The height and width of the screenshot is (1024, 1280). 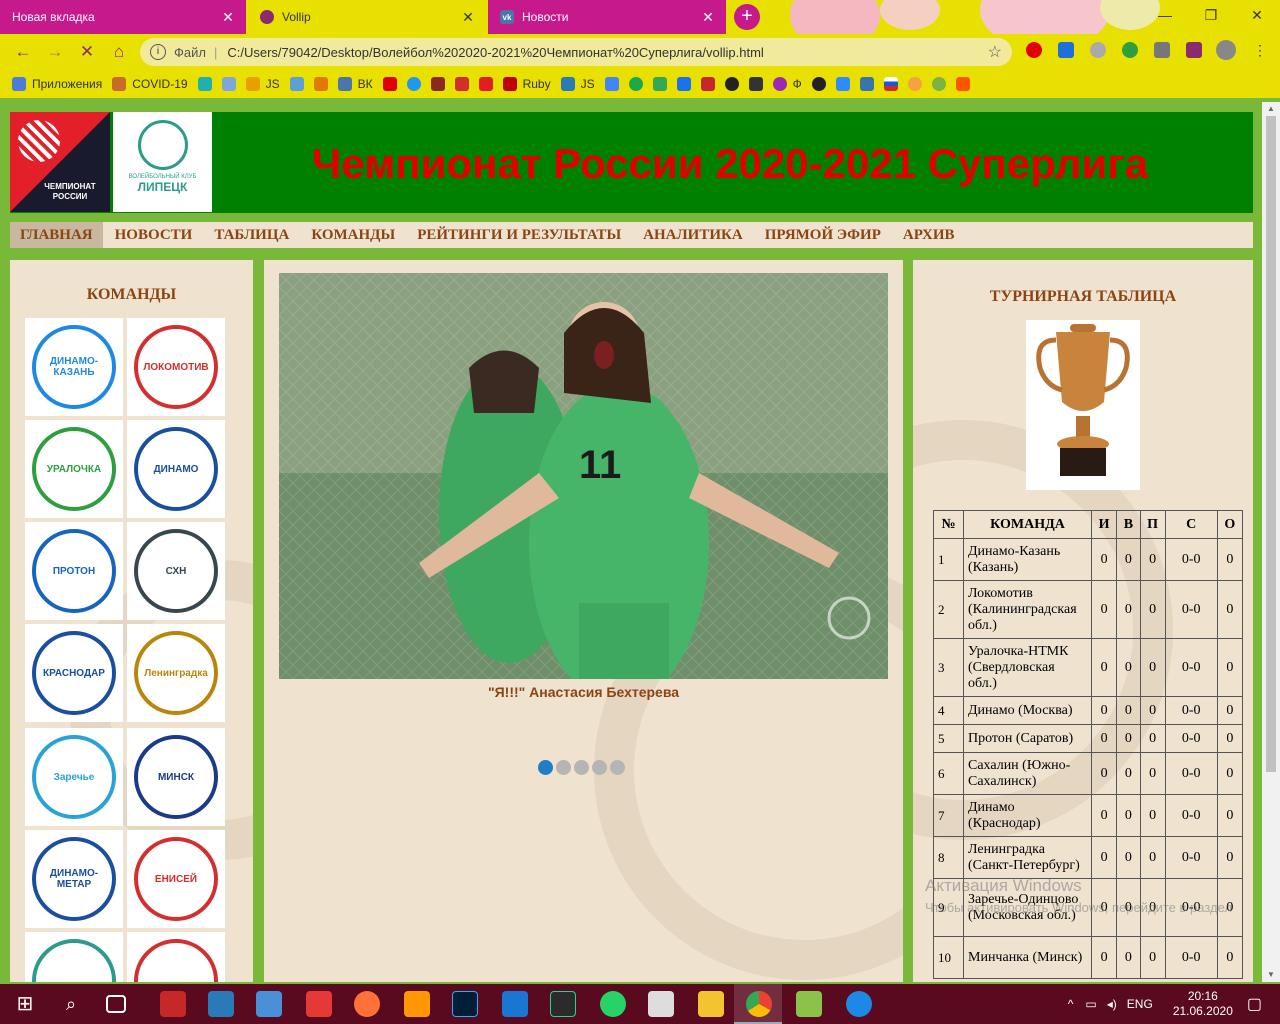 What do you see at coordinates (1088, 773) in the screenshot?
I see `table-row: 6 Сахалин (Южно-Сахалинск) 0 0 0 0-0 0` at bounding box center [1088, 773].